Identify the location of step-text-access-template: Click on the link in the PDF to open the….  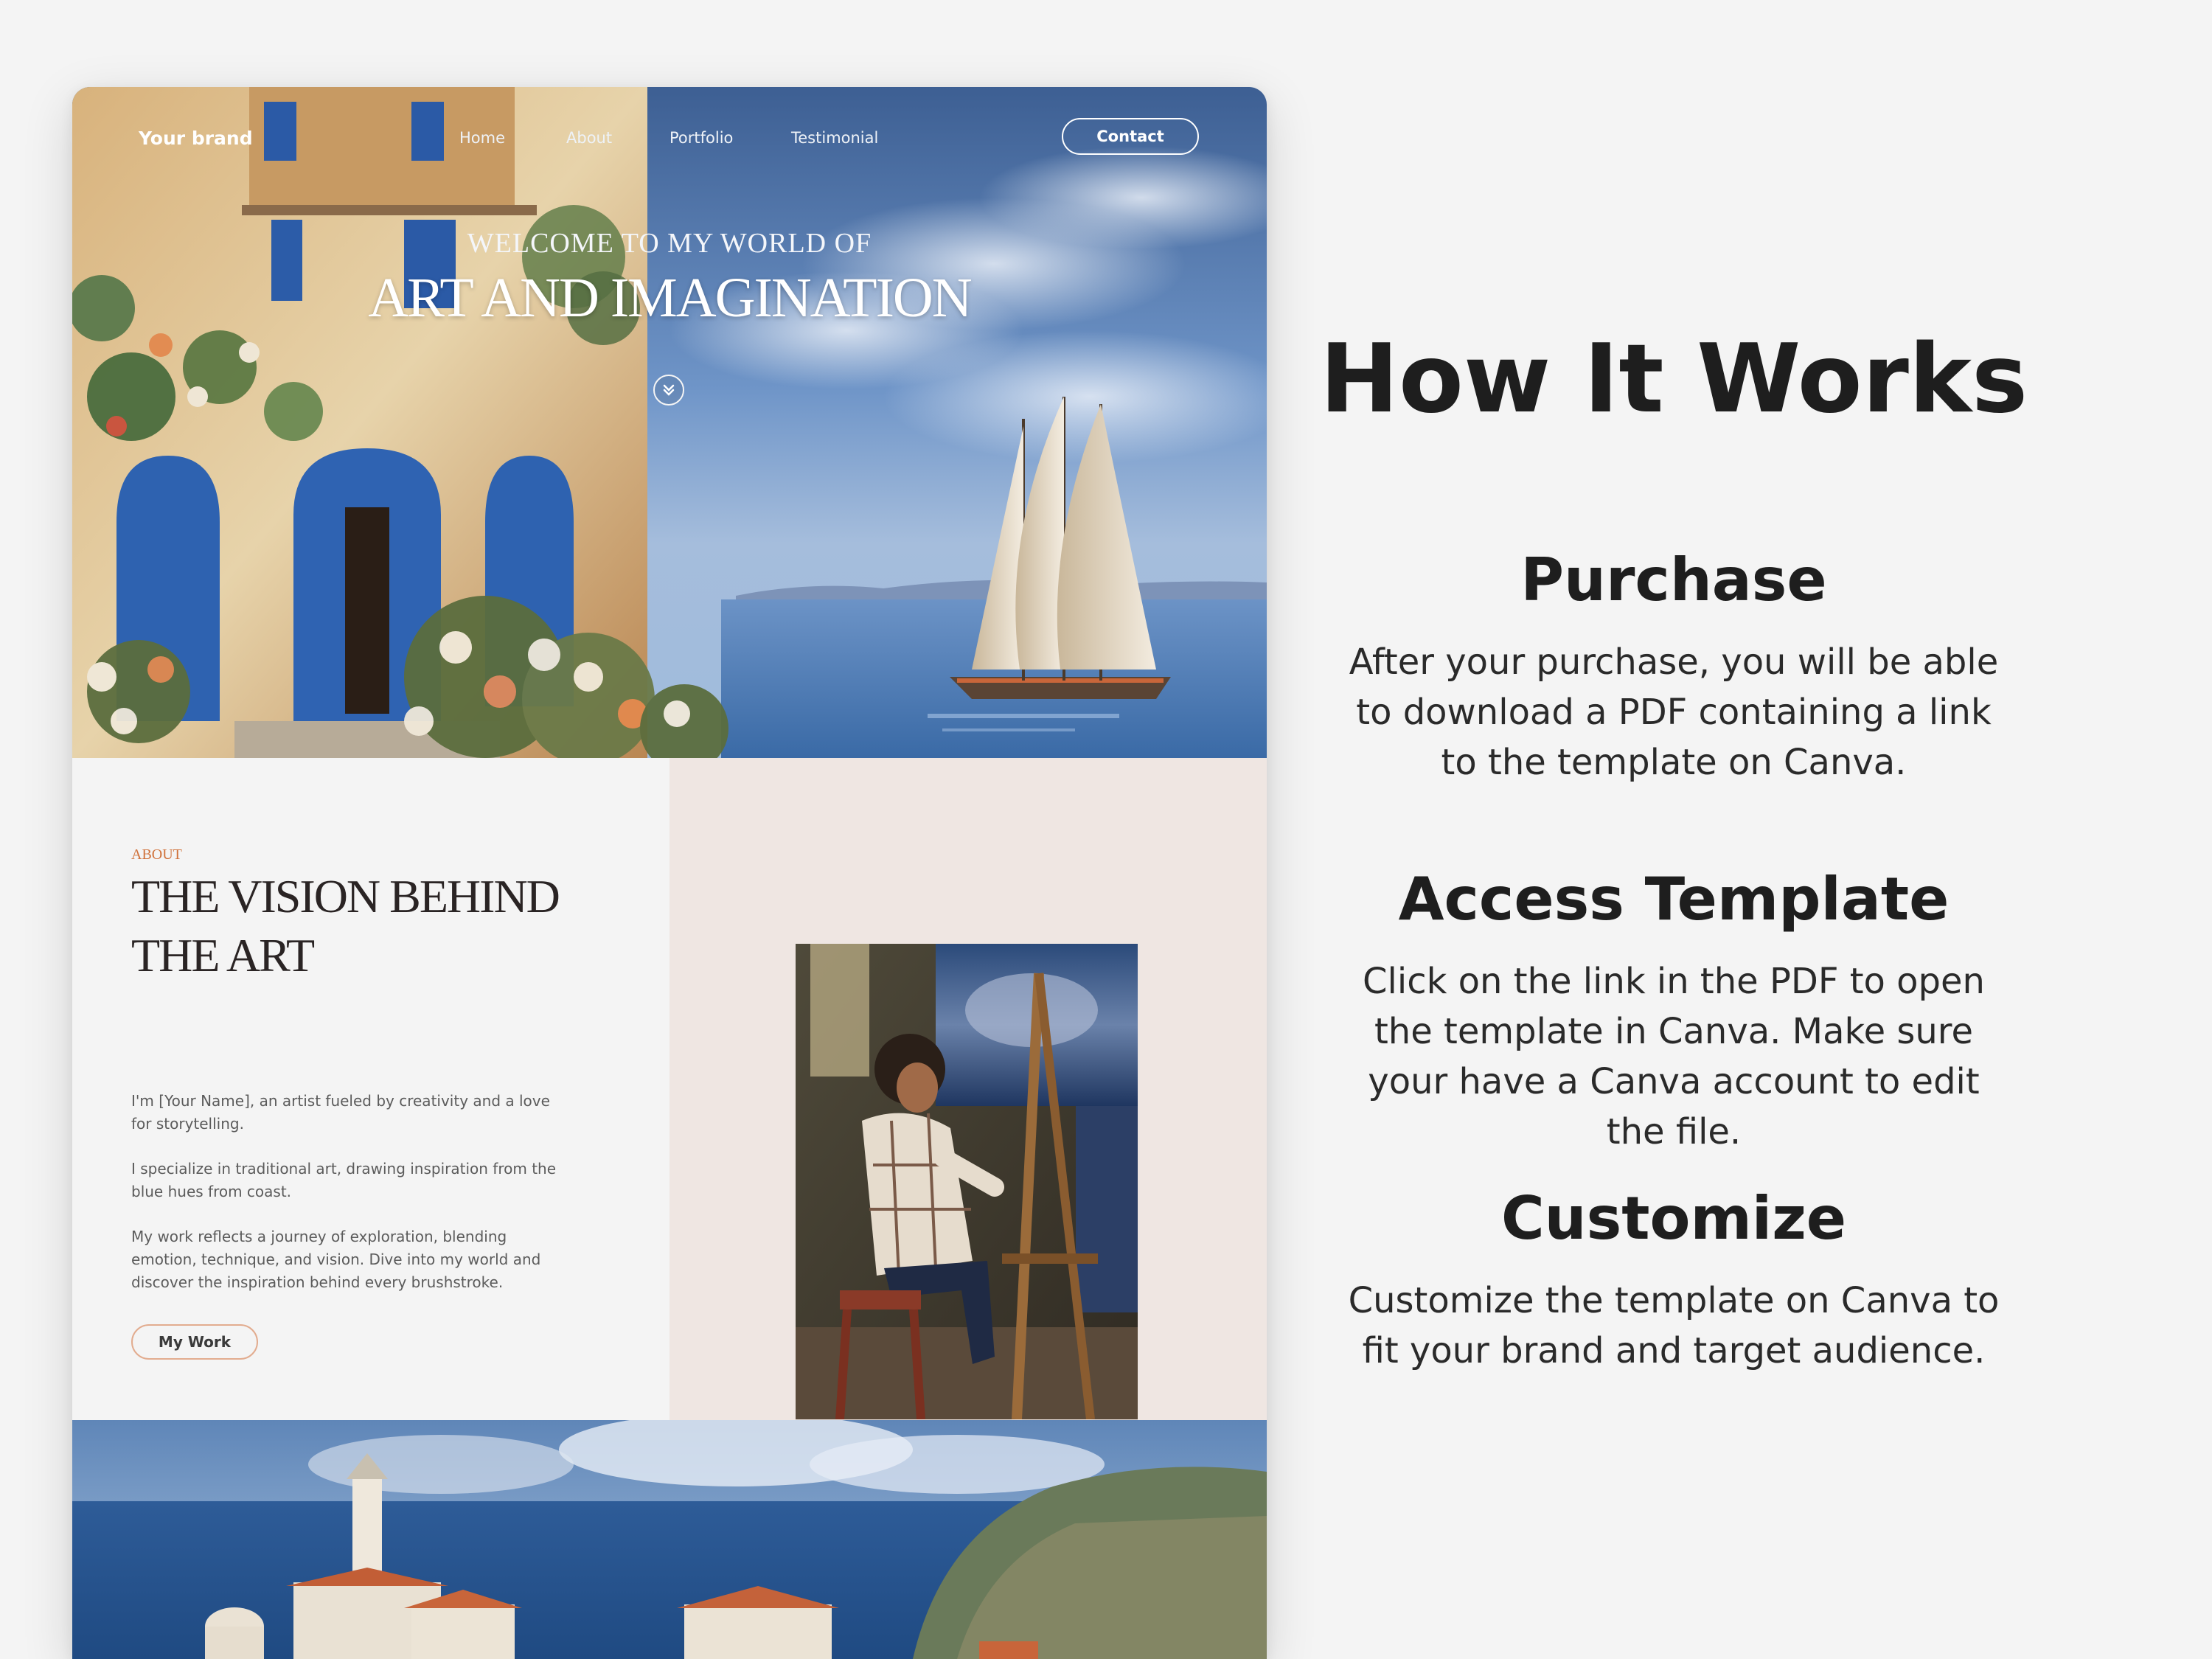
(1674, 1056).